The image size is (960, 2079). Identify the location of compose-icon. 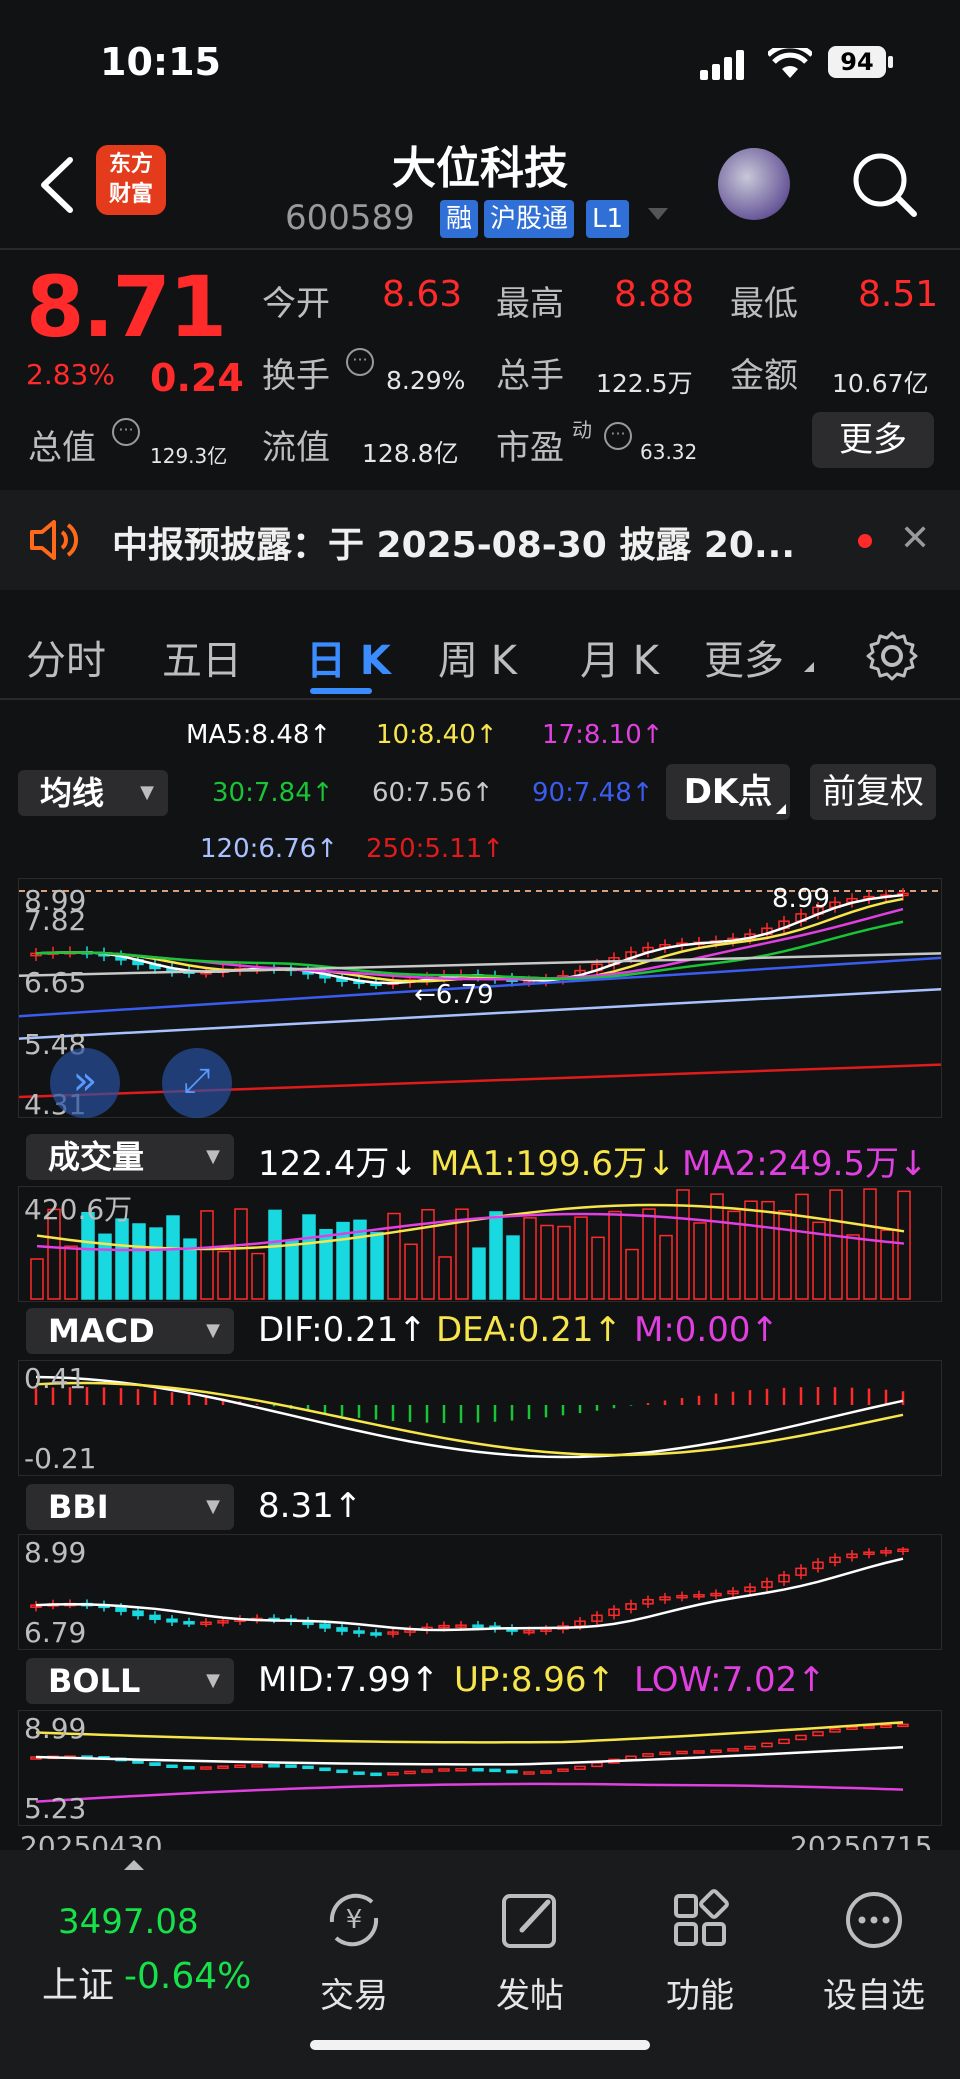
(530, 1919).